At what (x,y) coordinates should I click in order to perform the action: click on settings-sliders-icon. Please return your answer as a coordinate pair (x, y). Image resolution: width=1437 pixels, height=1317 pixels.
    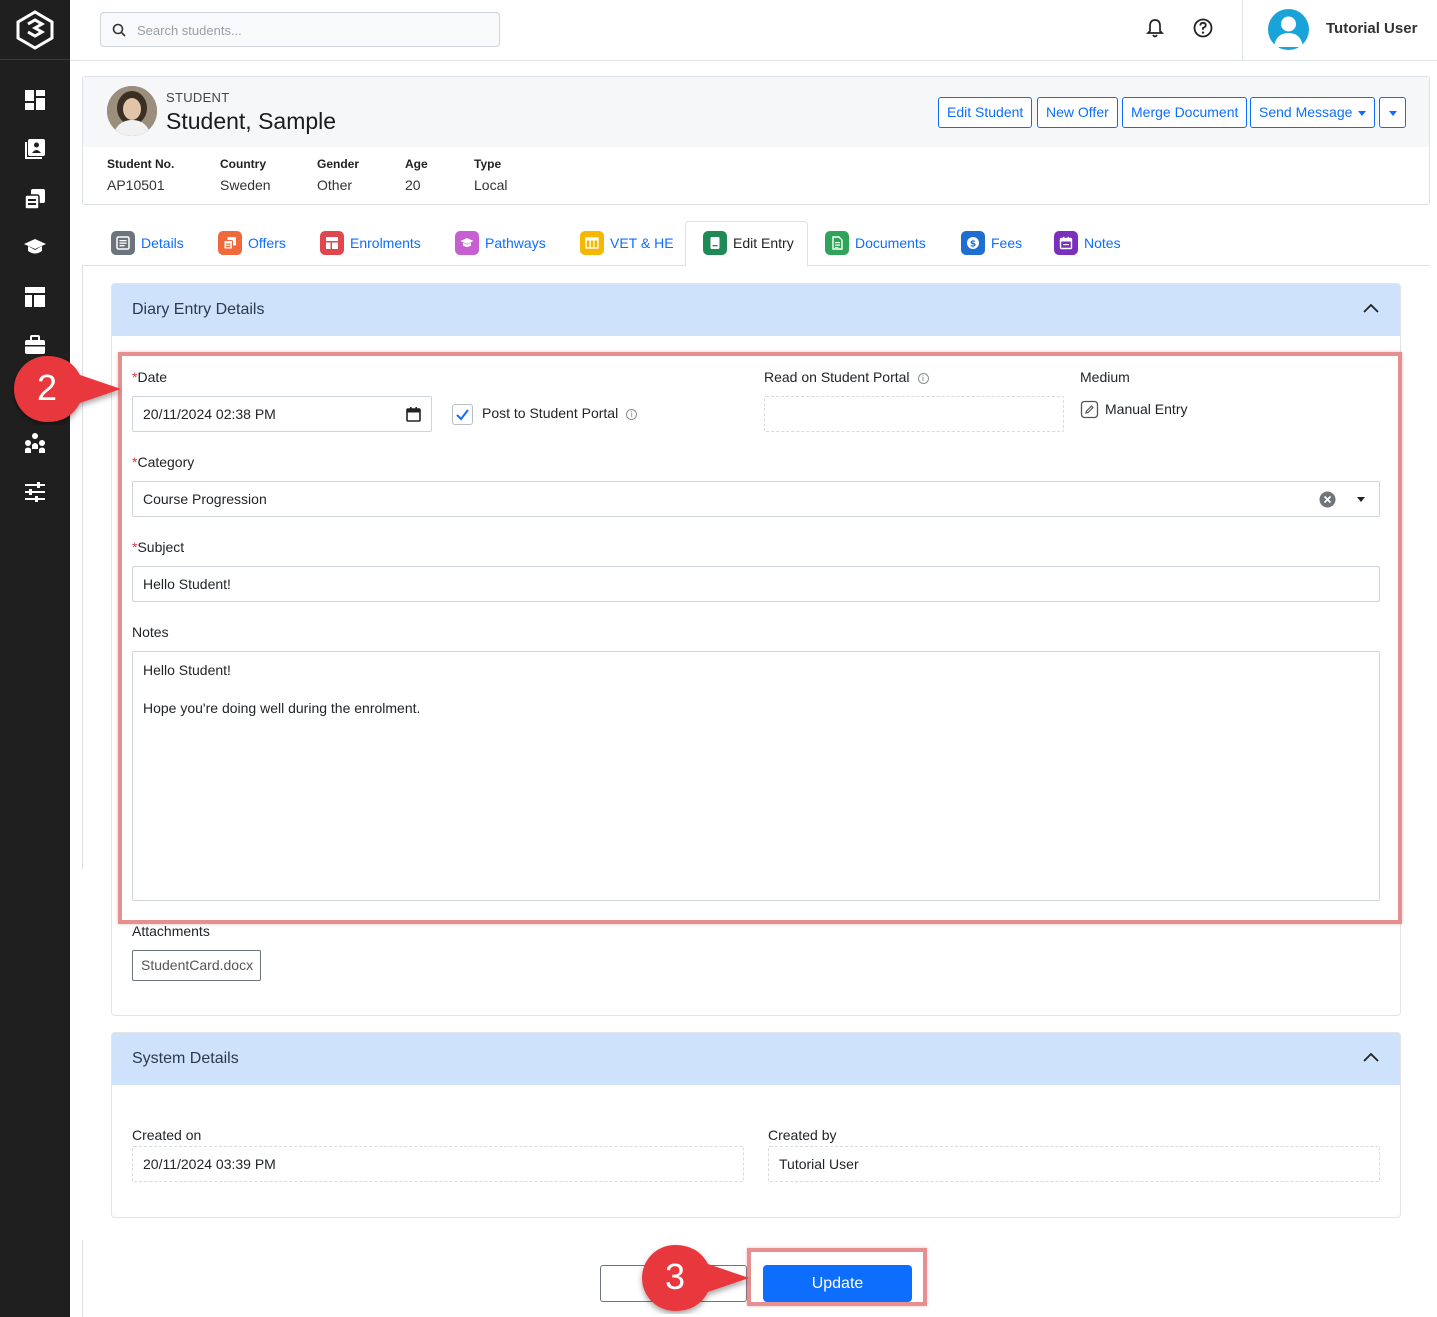
    Looking at the image, I should click on (35, 492).